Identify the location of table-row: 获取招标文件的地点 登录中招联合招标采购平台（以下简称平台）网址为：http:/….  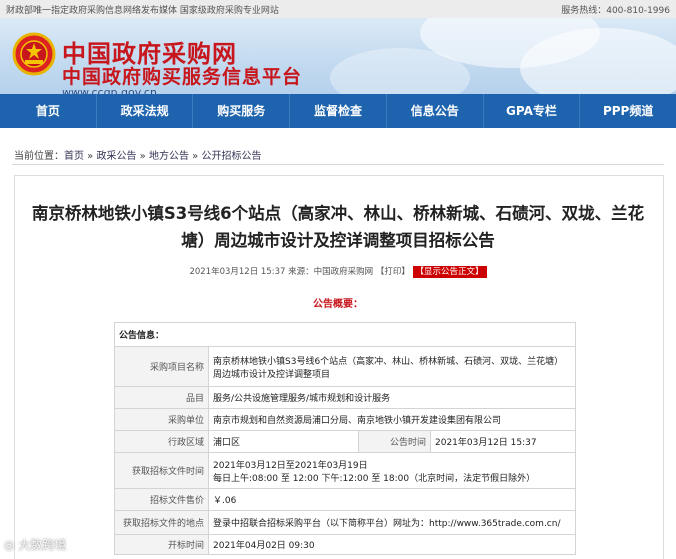
(345, 522).